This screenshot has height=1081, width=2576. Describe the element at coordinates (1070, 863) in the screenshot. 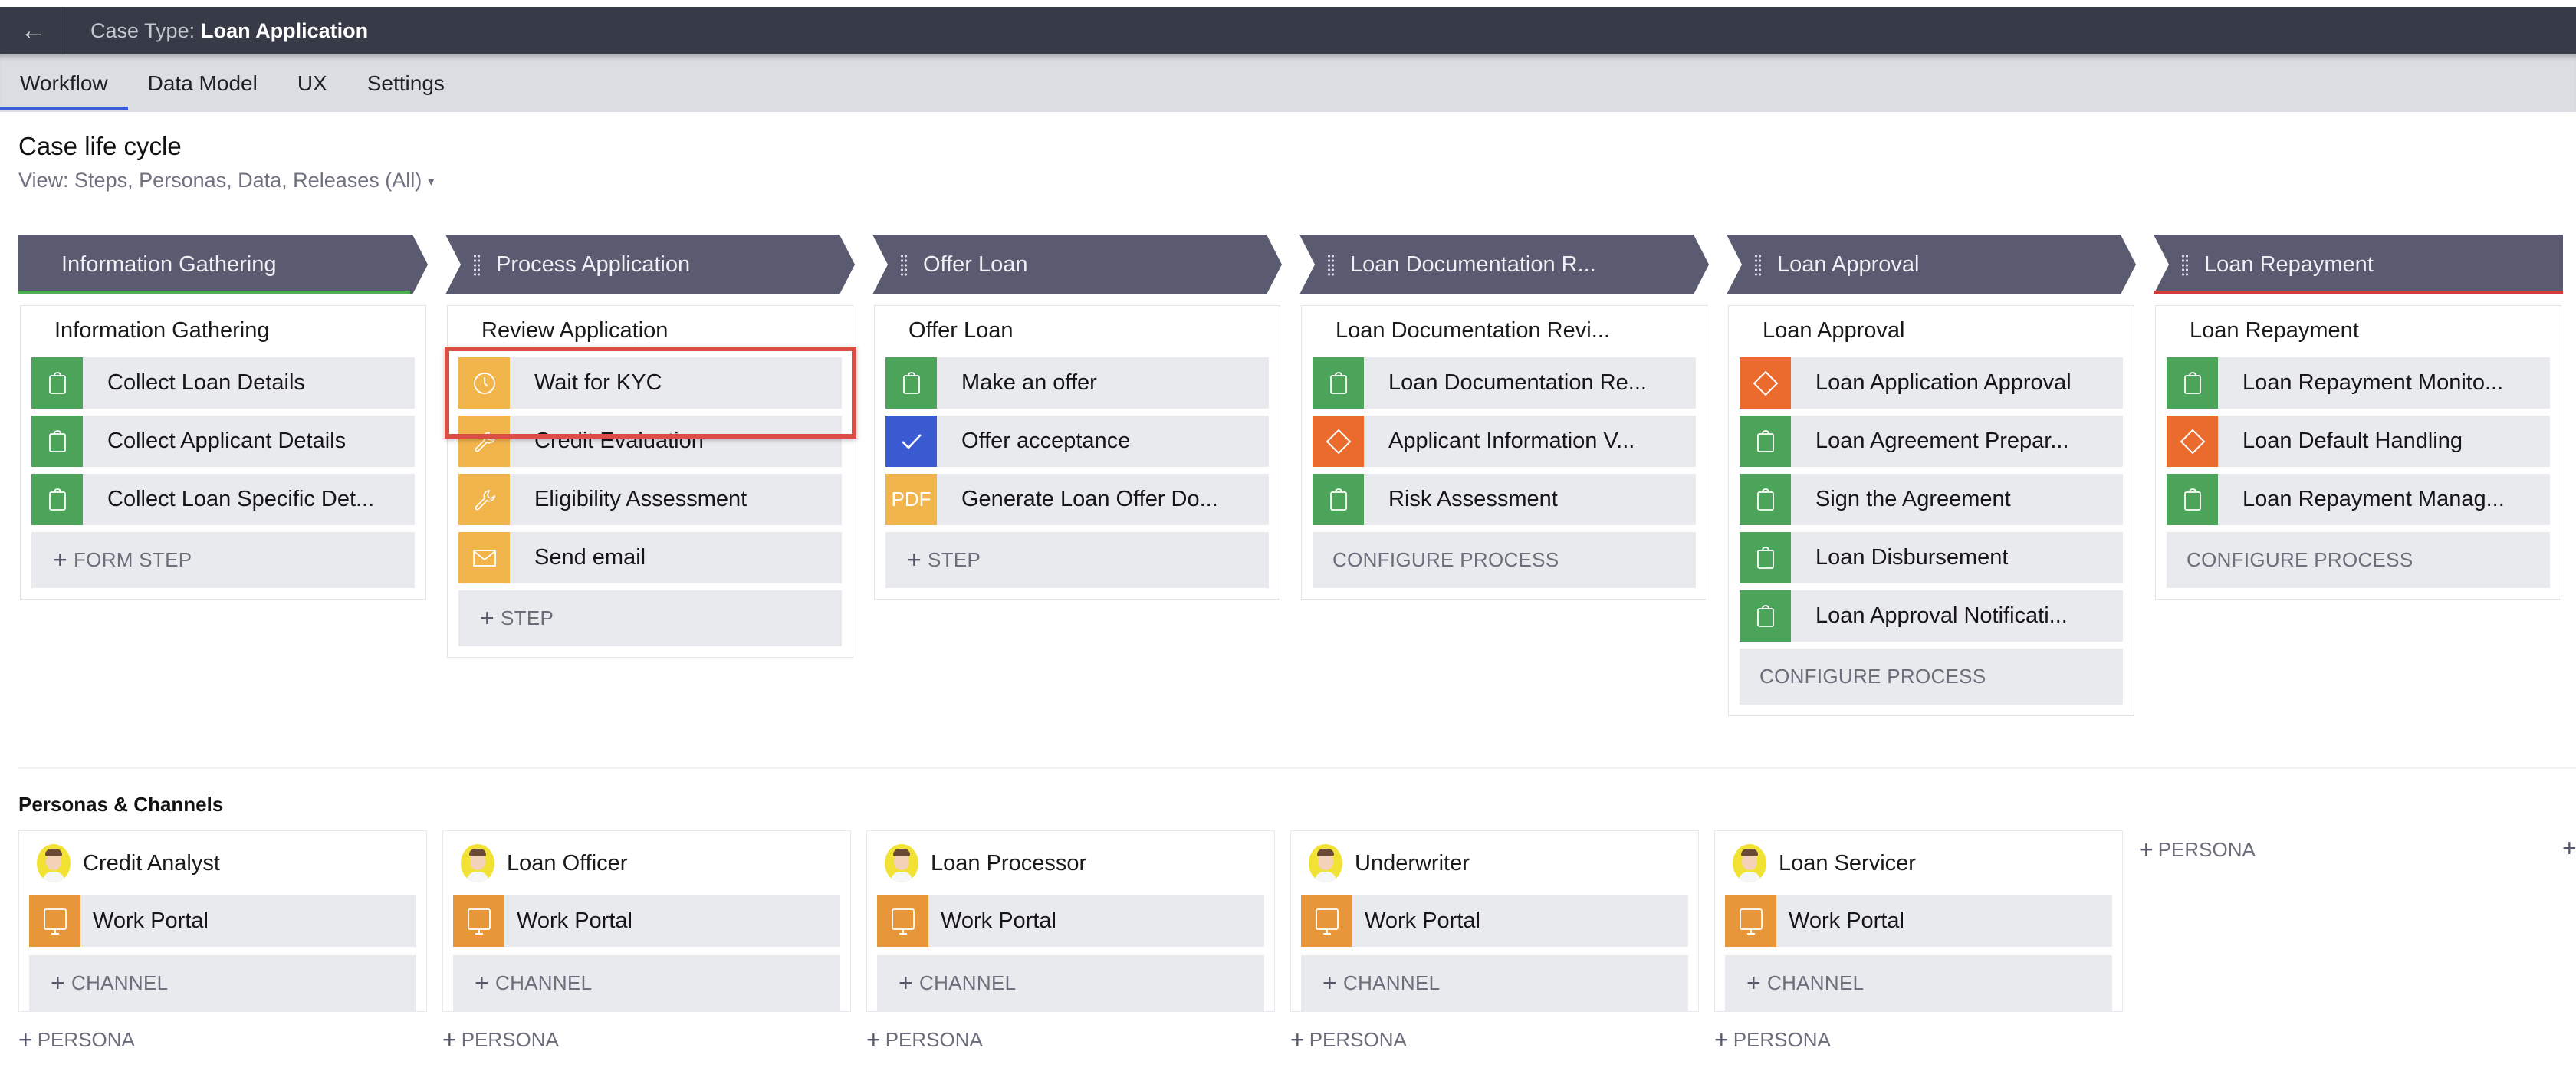

I see `persona-header: Loan Processor` at that location.